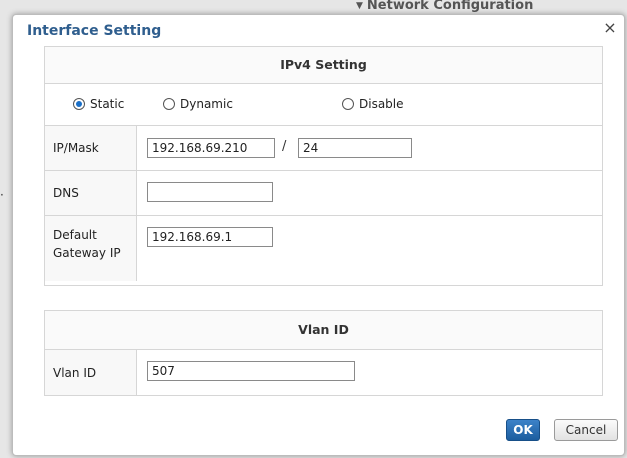  Describe the element at coordinates (210, 237) in the screenshot. I see `gateway-input` at that location.